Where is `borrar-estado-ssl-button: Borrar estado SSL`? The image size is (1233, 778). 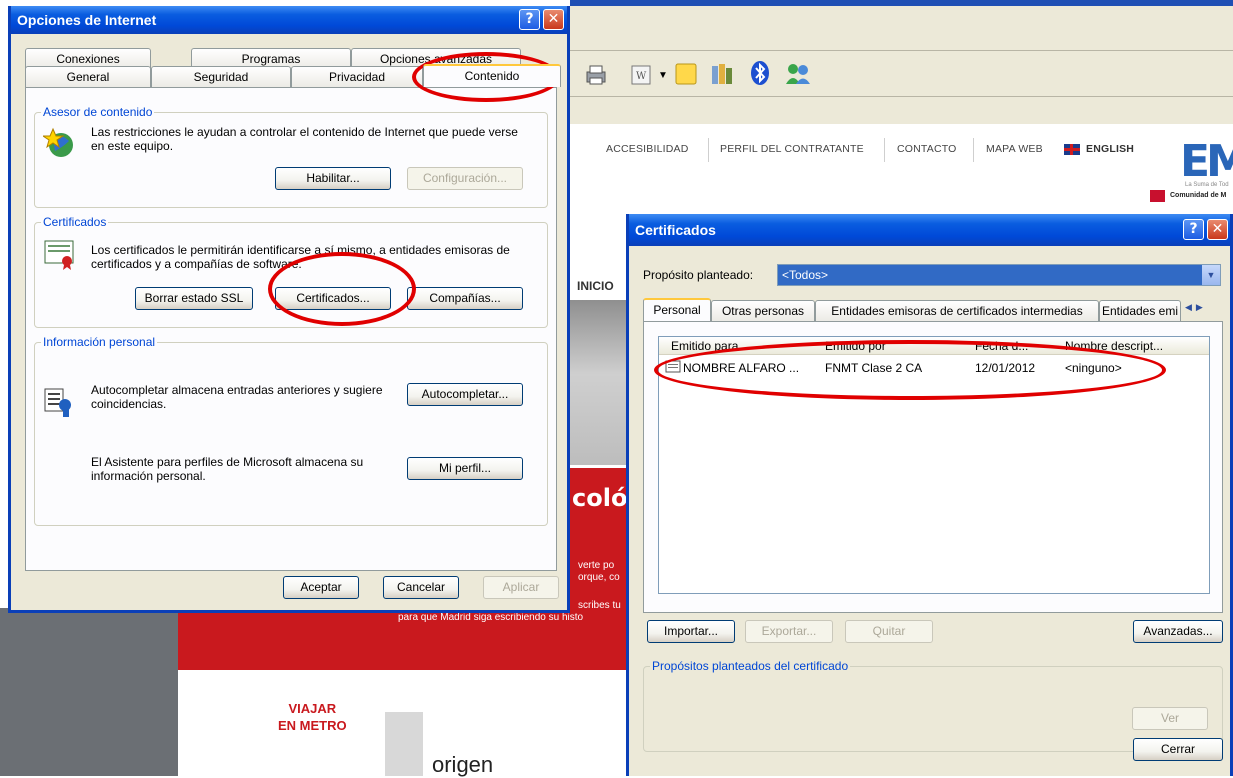
borrar-estado-ssl-button: Borrar estado SSL is located at coordinates (194, 298).